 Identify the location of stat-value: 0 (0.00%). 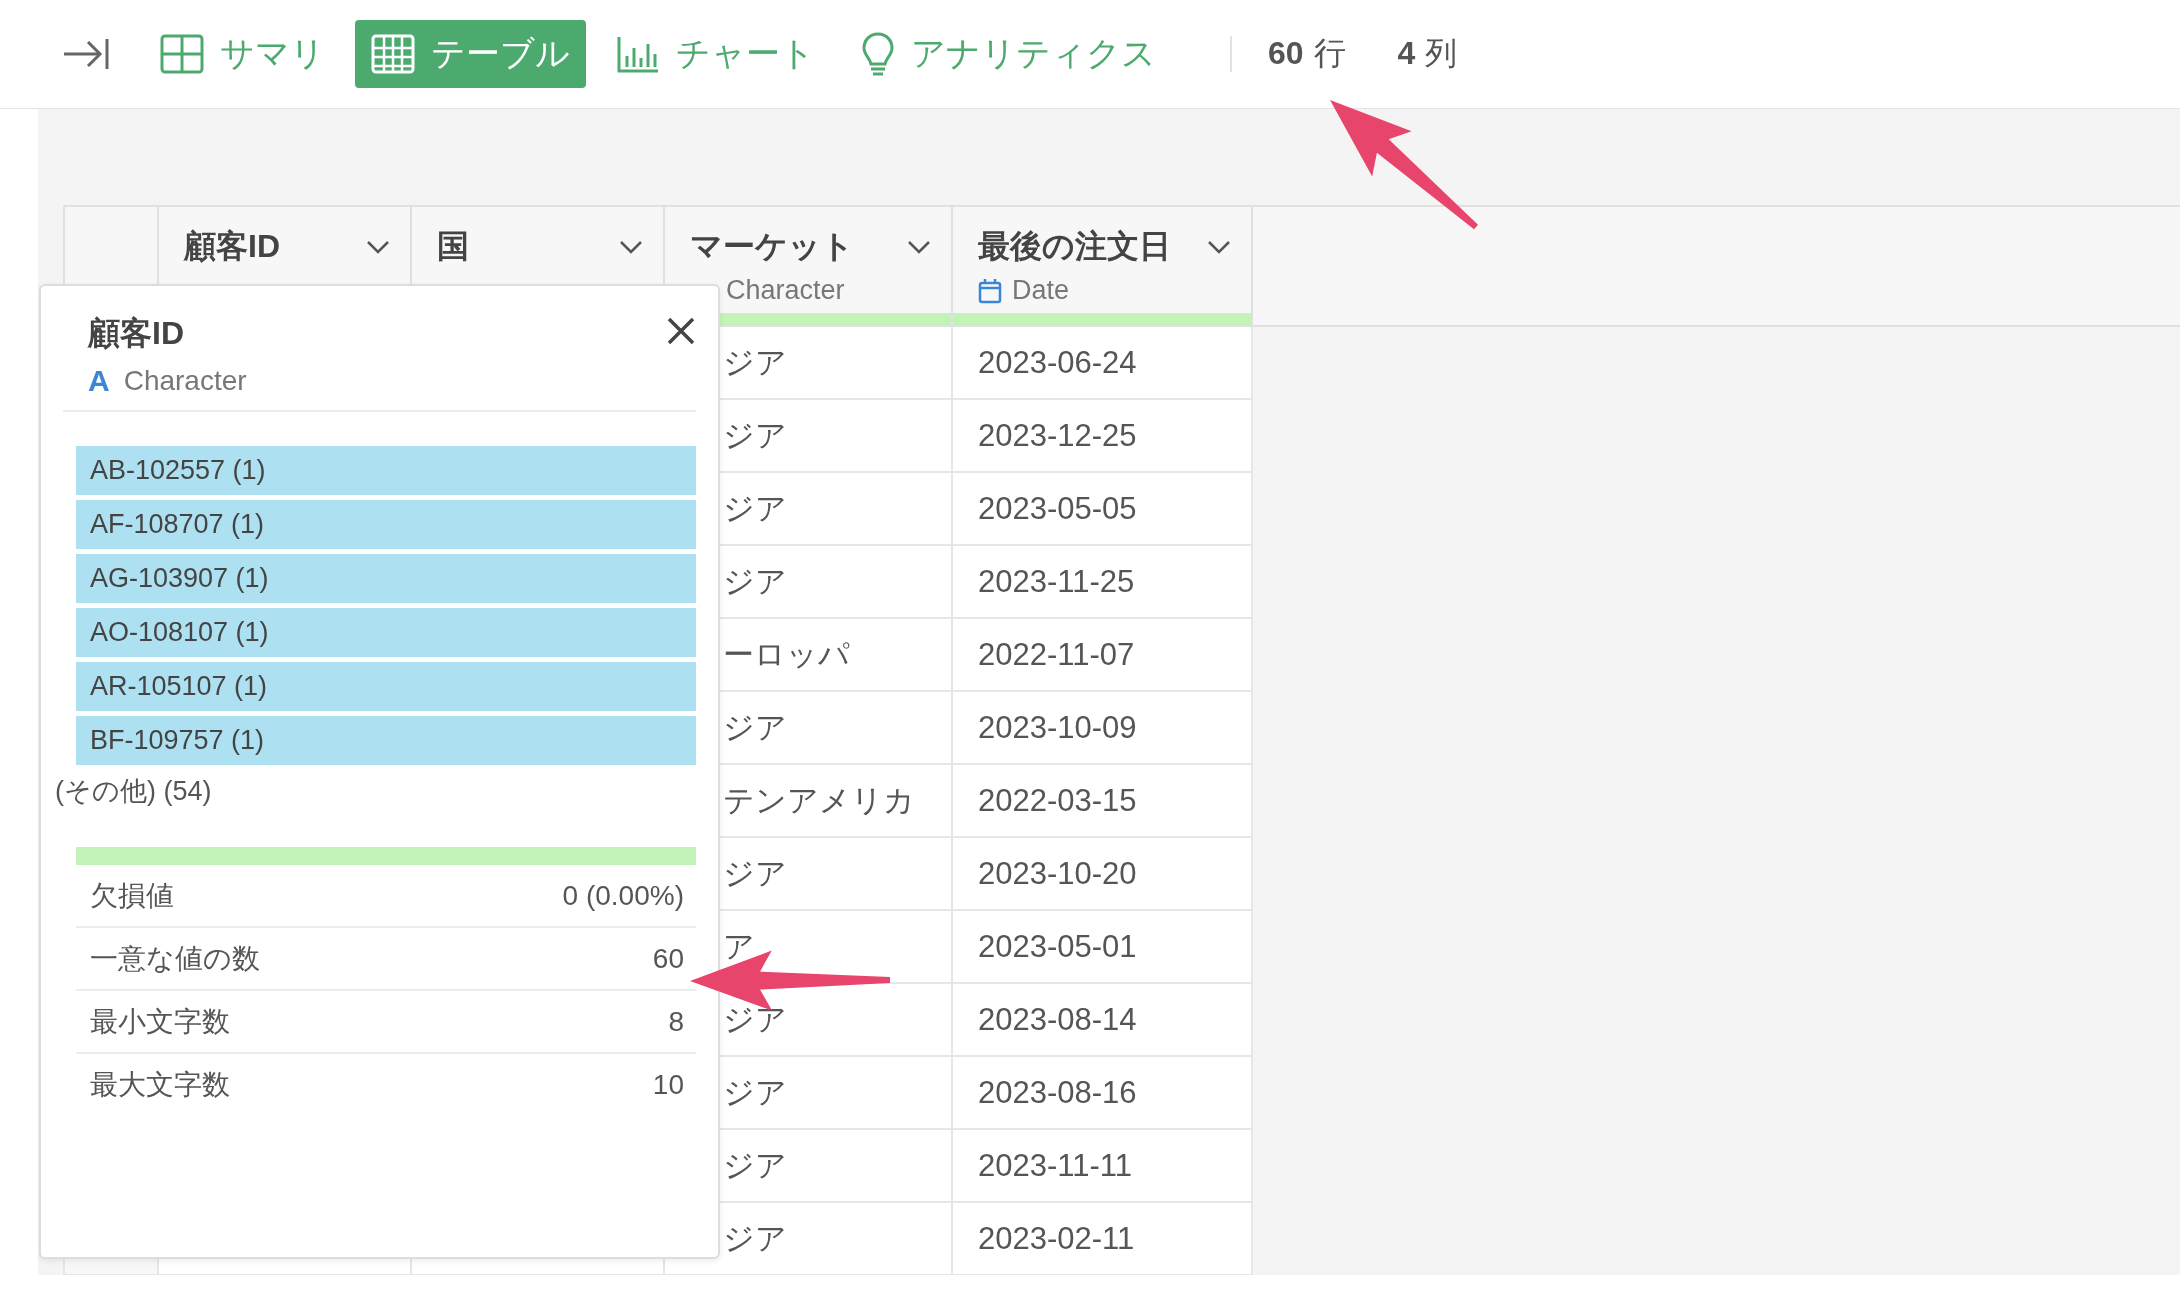
(623, 895).